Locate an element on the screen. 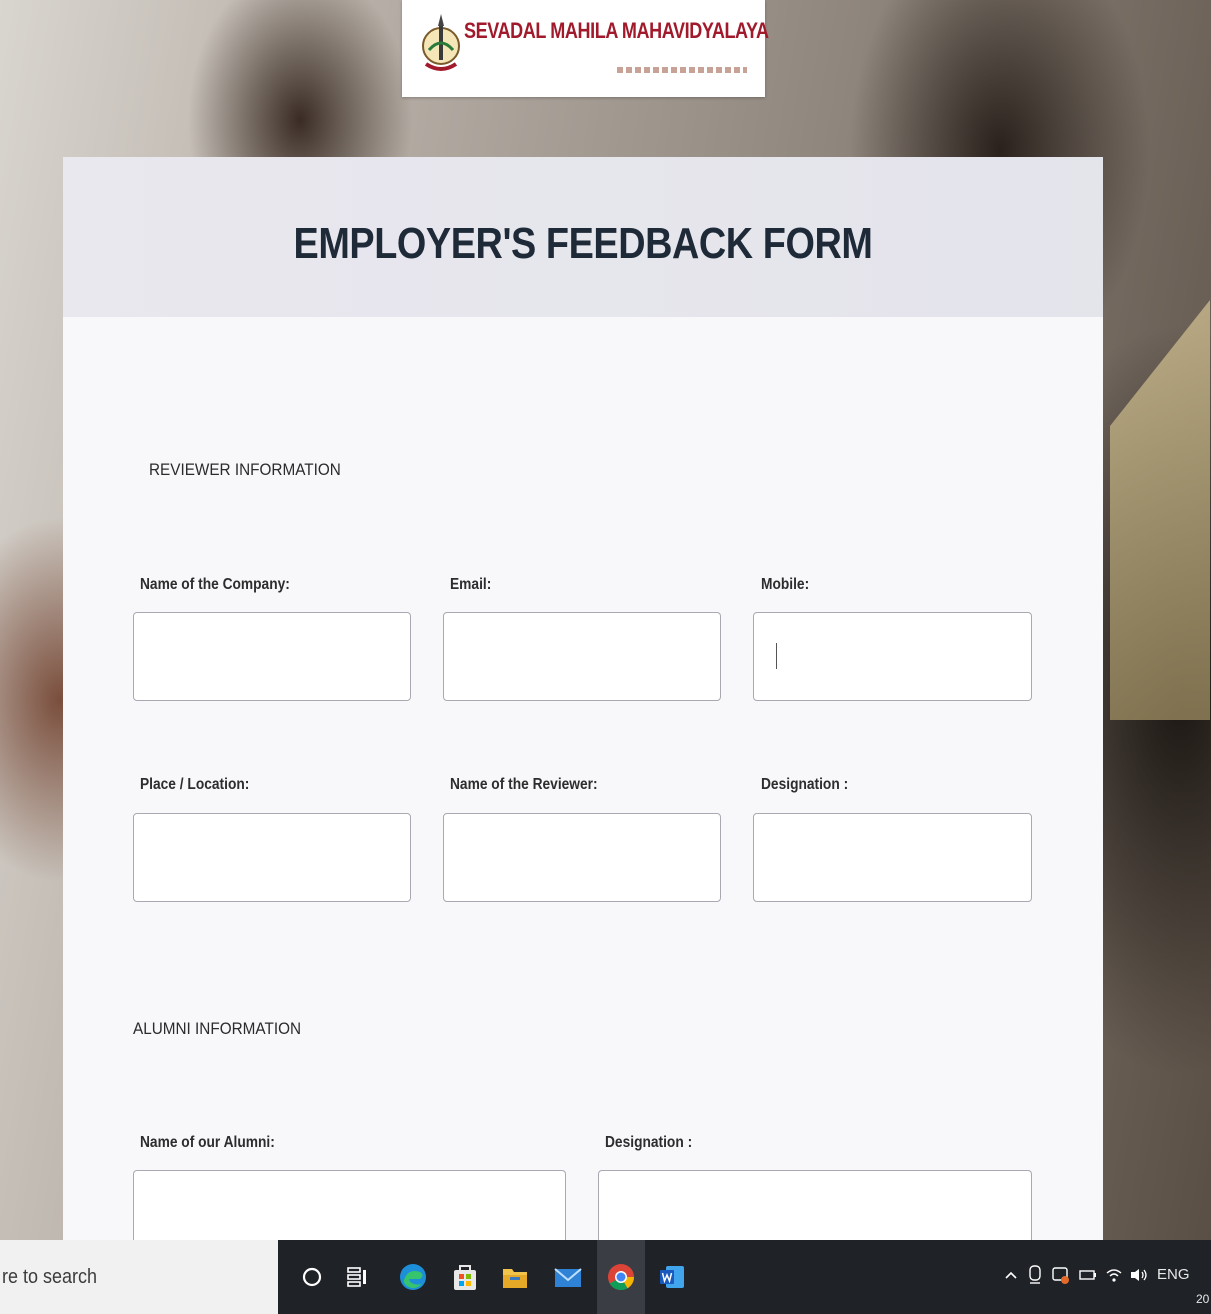 The width and height of the screenshot is (1211, 1314). input-language: ENG is located at coordinates (1173, 1274).